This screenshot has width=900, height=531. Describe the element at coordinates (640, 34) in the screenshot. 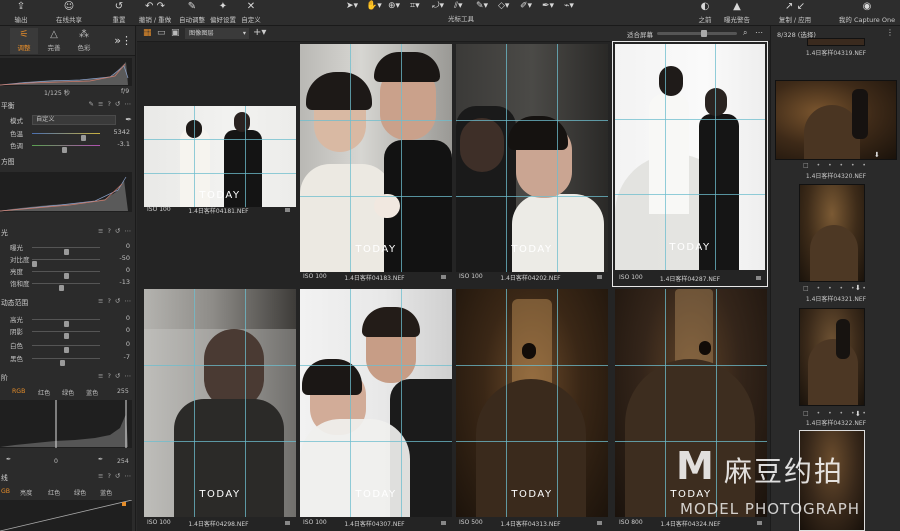

I see `fit-screen-label: 适合屏幕` at that location.